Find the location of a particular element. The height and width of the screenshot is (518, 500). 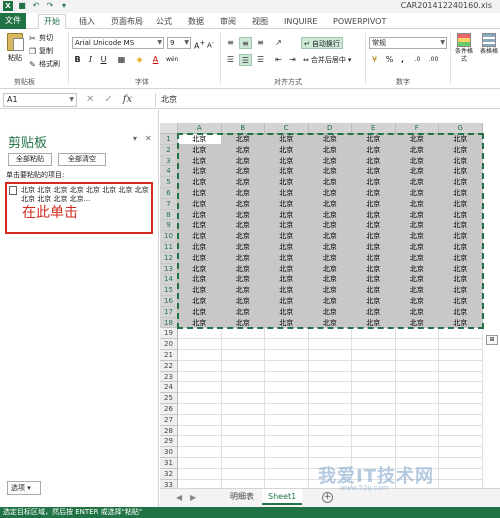

insert-function-icon: fx is located at coordinates (127, 100).